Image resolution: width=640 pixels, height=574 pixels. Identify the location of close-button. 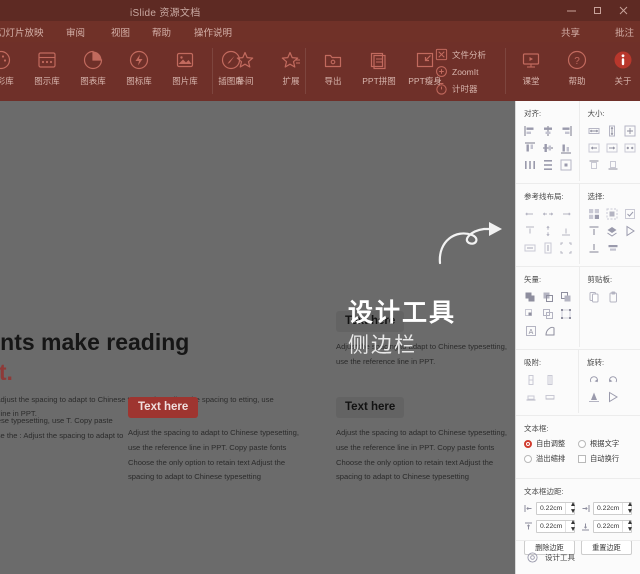
(623, 10).